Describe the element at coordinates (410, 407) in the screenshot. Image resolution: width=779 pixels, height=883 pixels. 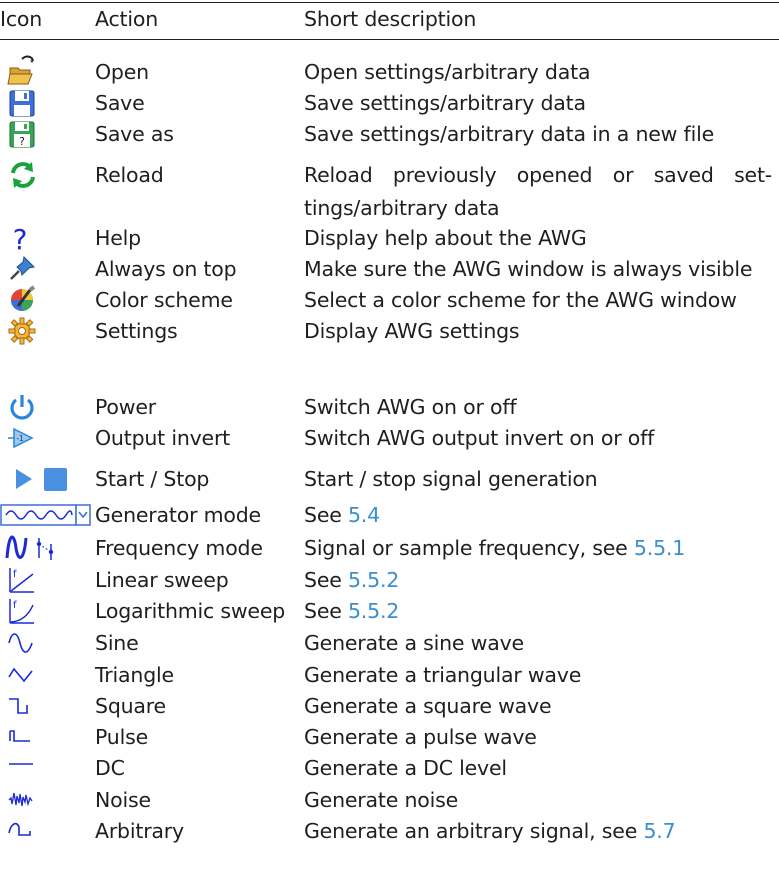
I see `description-text: Switch AWG on or off` at that location.